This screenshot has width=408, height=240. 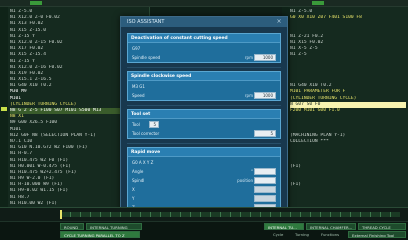 I want to click on status-tab: ROUND, so click(x=72, y=226).